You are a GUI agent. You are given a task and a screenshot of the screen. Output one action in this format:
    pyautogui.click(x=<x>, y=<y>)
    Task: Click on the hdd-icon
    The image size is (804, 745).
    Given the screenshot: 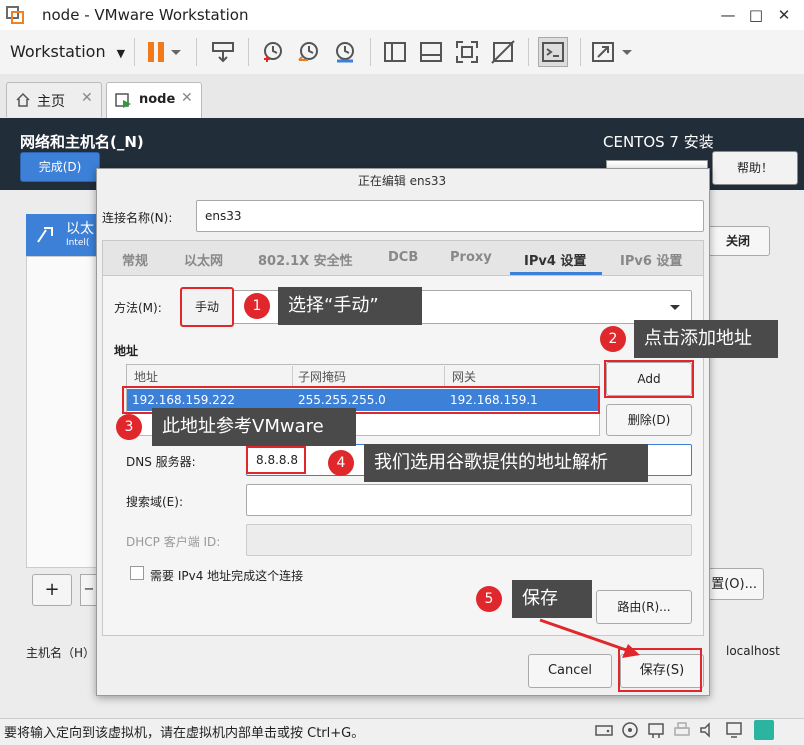 What is the action you would take?
    pyautogui.click(x=604, y=730)
    